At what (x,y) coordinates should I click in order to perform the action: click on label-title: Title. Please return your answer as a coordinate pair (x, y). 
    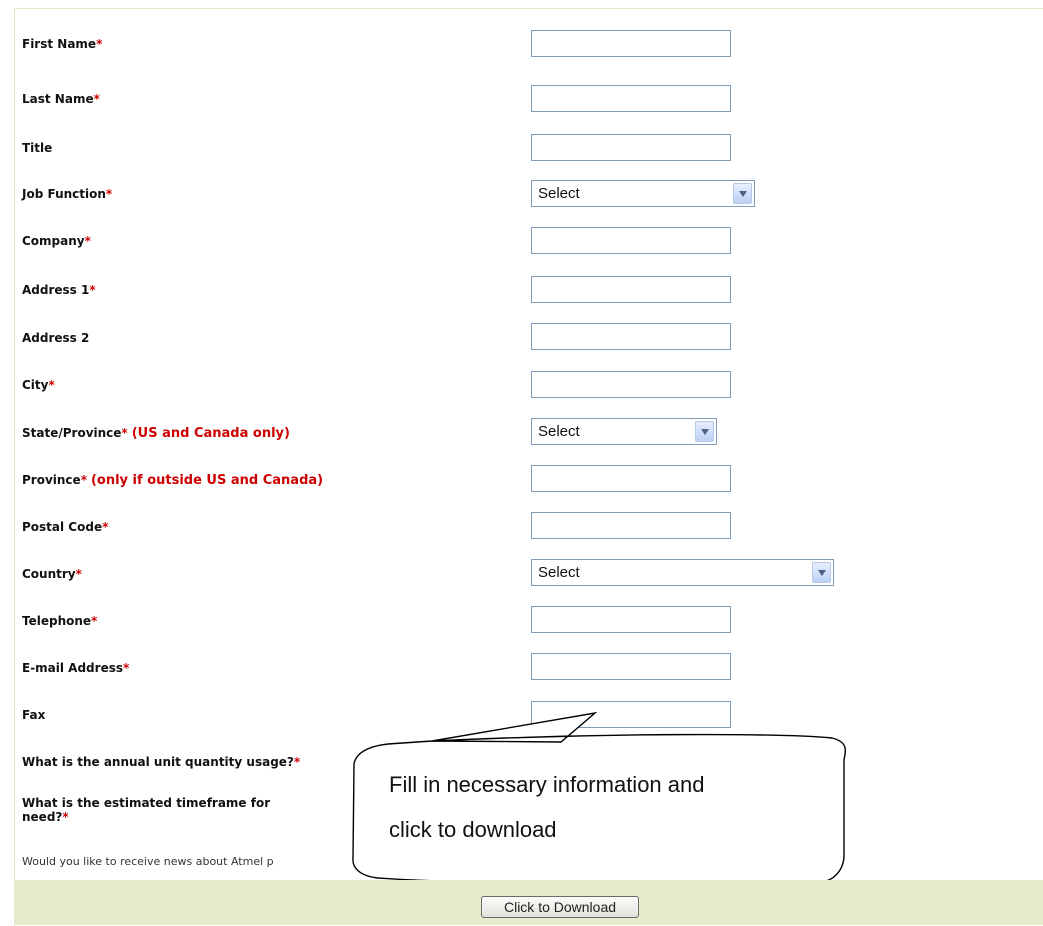
    Looking at the image, I should click on (37, 148).